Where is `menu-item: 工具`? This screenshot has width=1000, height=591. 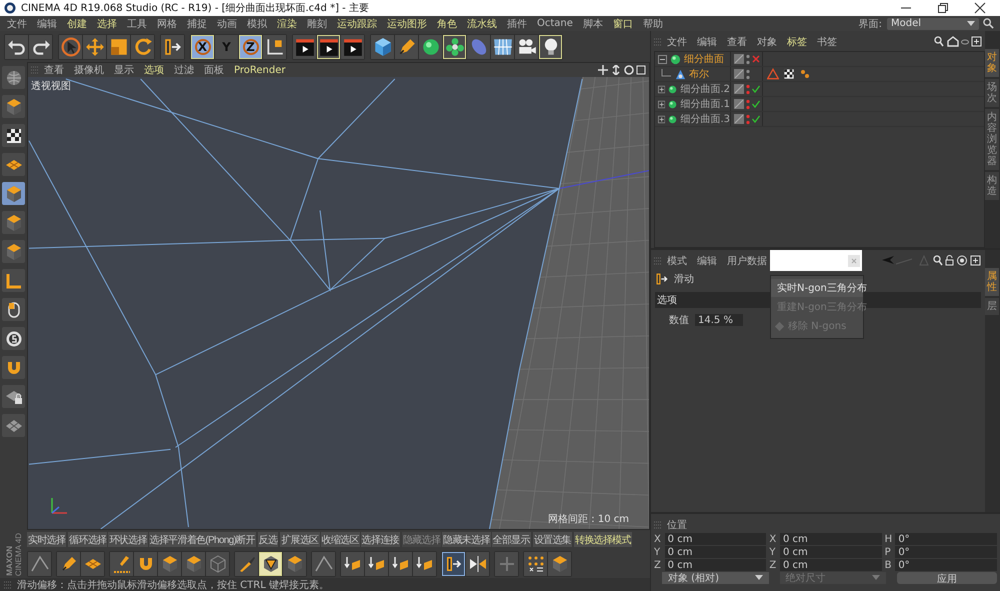 menu-item: 工具 is located at coordinates (137, 23).